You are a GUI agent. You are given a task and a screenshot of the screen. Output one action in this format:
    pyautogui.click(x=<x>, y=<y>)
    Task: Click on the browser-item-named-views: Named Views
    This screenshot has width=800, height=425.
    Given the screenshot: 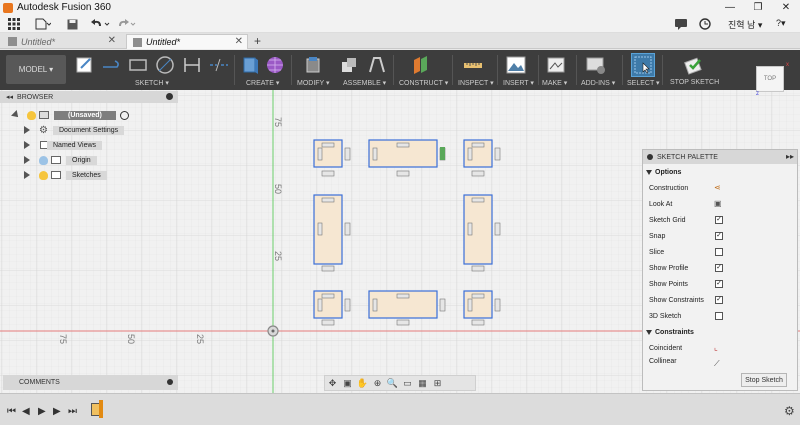 What is the action you would take?
    pyautogui.click(x=63, y=145)
    